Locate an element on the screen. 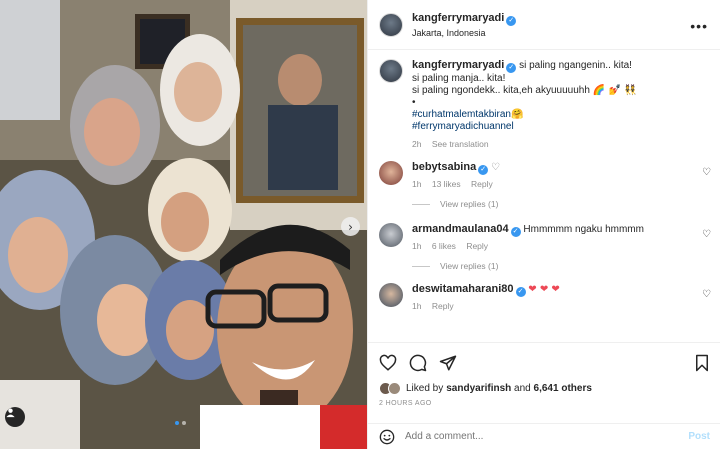 The image size is (720, 449). share-icon is located at coordinates (448, 363).